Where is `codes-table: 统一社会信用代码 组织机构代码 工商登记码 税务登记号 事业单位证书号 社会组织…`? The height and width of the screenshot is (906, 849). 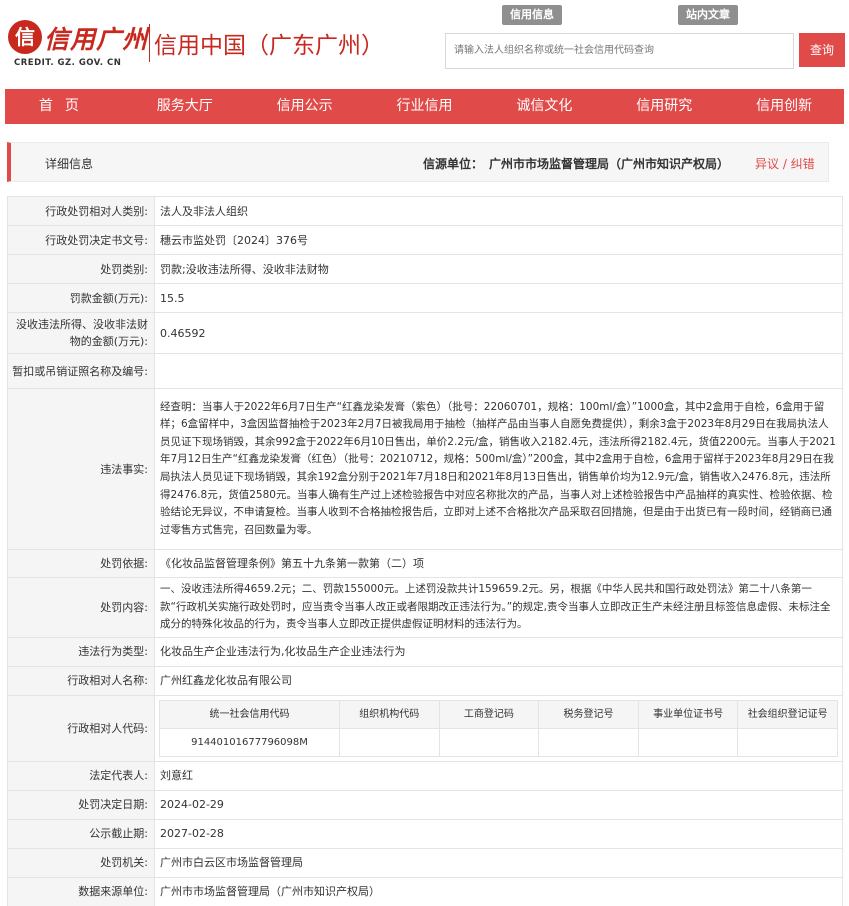 codes-table: 统一社会信用代码 组织机构代码 工商登记码 税务登记号 事业单位证书号 社会组织… is located at coordinates (498, 728).